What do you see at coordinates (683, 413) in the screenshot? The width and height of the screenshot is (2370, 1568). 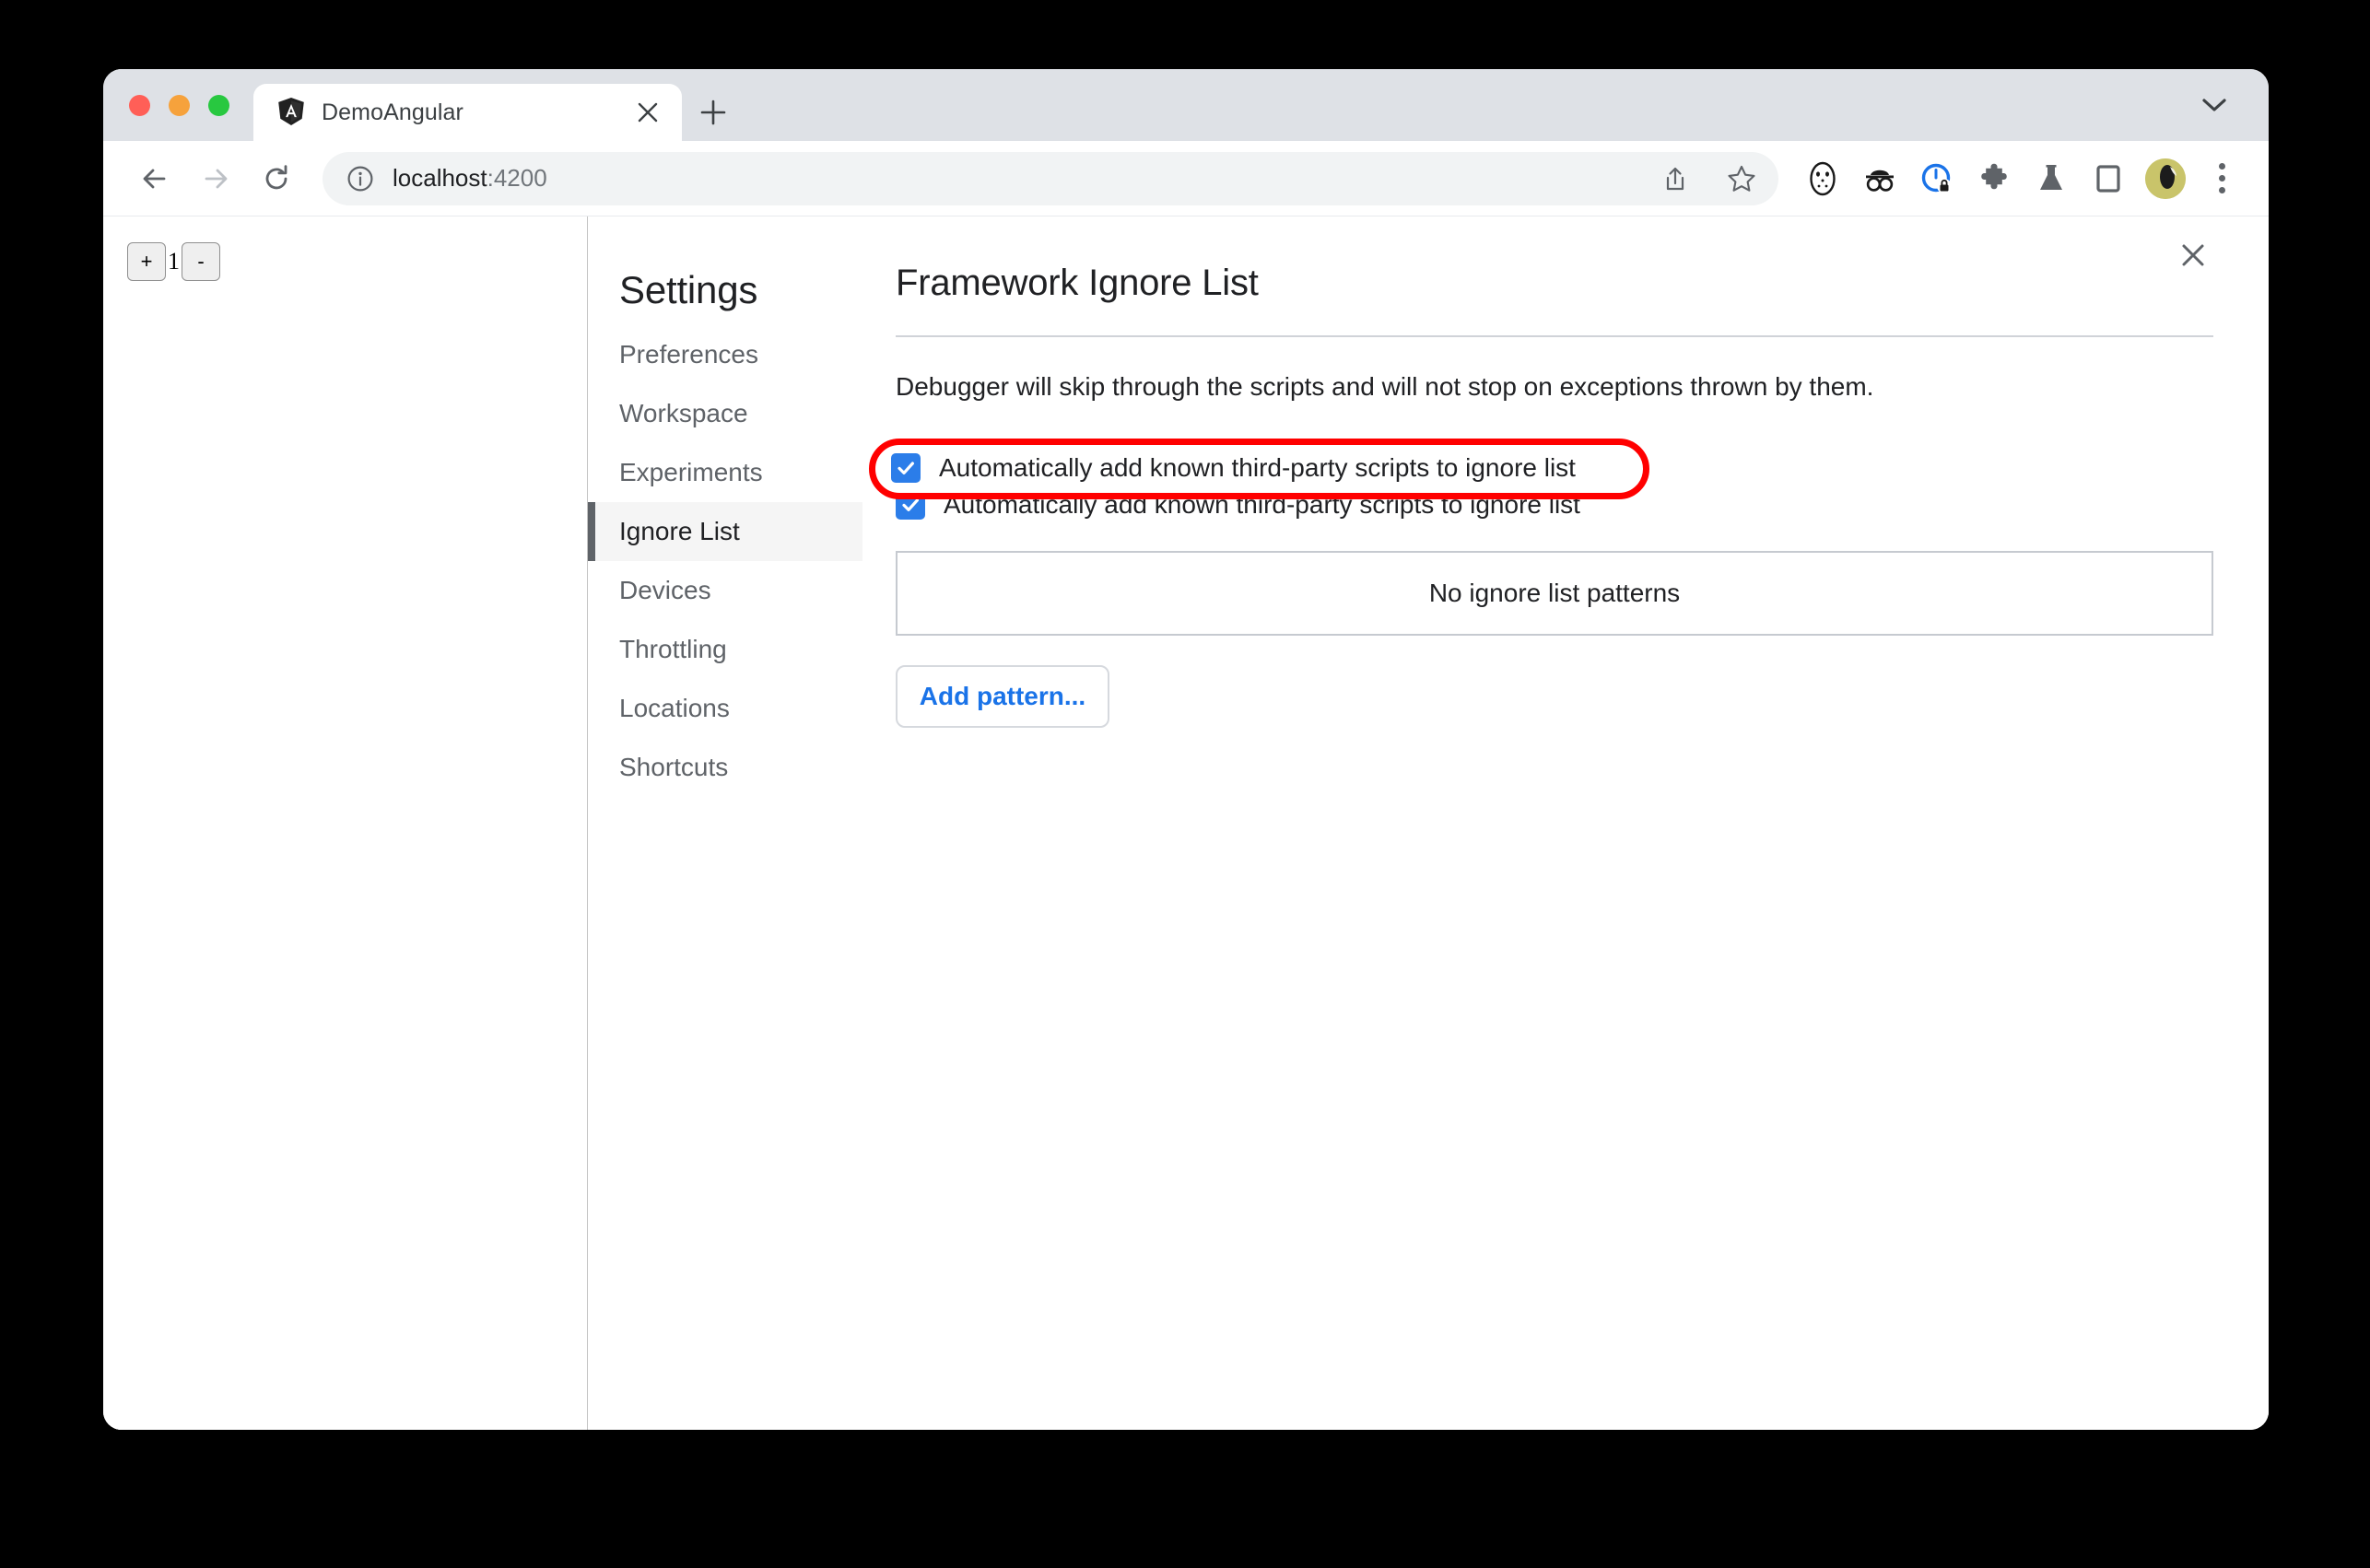 I see `sidebar-item-label: Workspace` at bounding box center [683, 413].